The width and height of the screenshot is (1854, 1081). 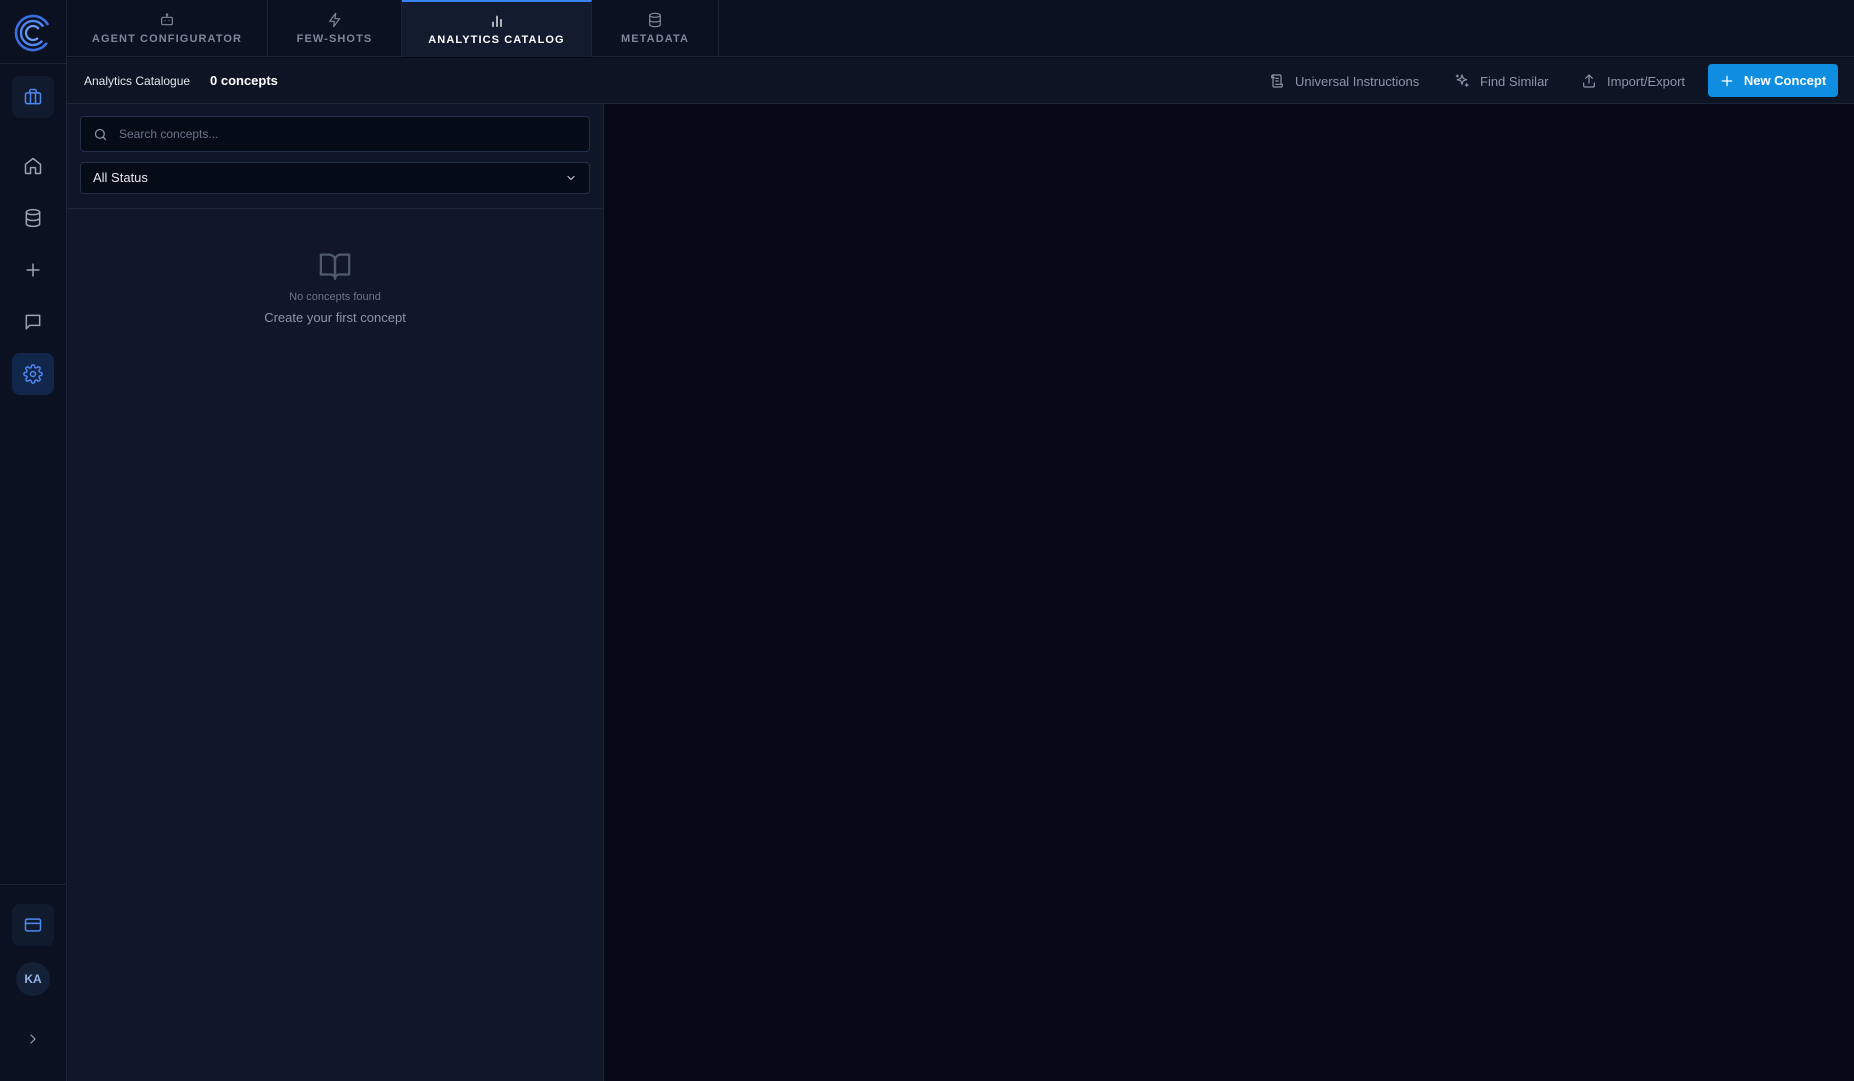 I want to click on briefcase-icon, so click(x=33, y=96).